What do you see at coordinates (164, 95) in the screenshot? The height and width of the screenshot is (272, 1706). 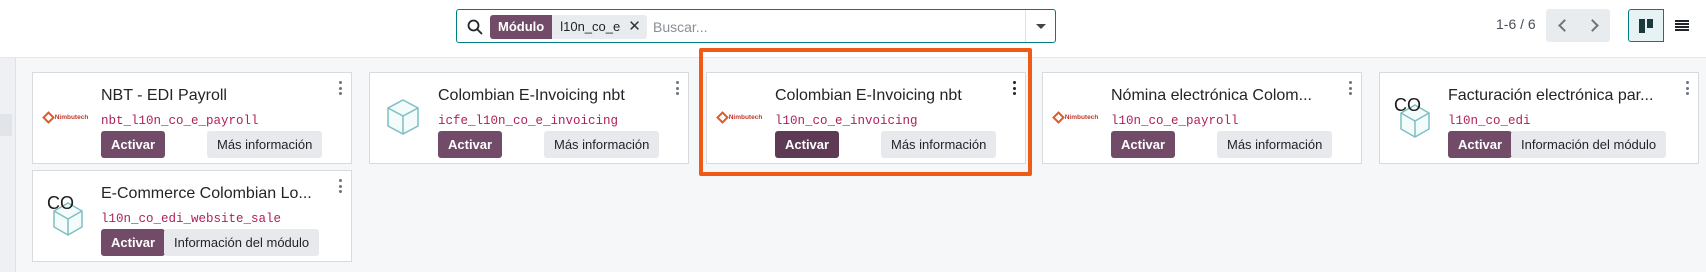 I see `module-title: NBT - EDI Payroll` at bounding box center [164, 95].